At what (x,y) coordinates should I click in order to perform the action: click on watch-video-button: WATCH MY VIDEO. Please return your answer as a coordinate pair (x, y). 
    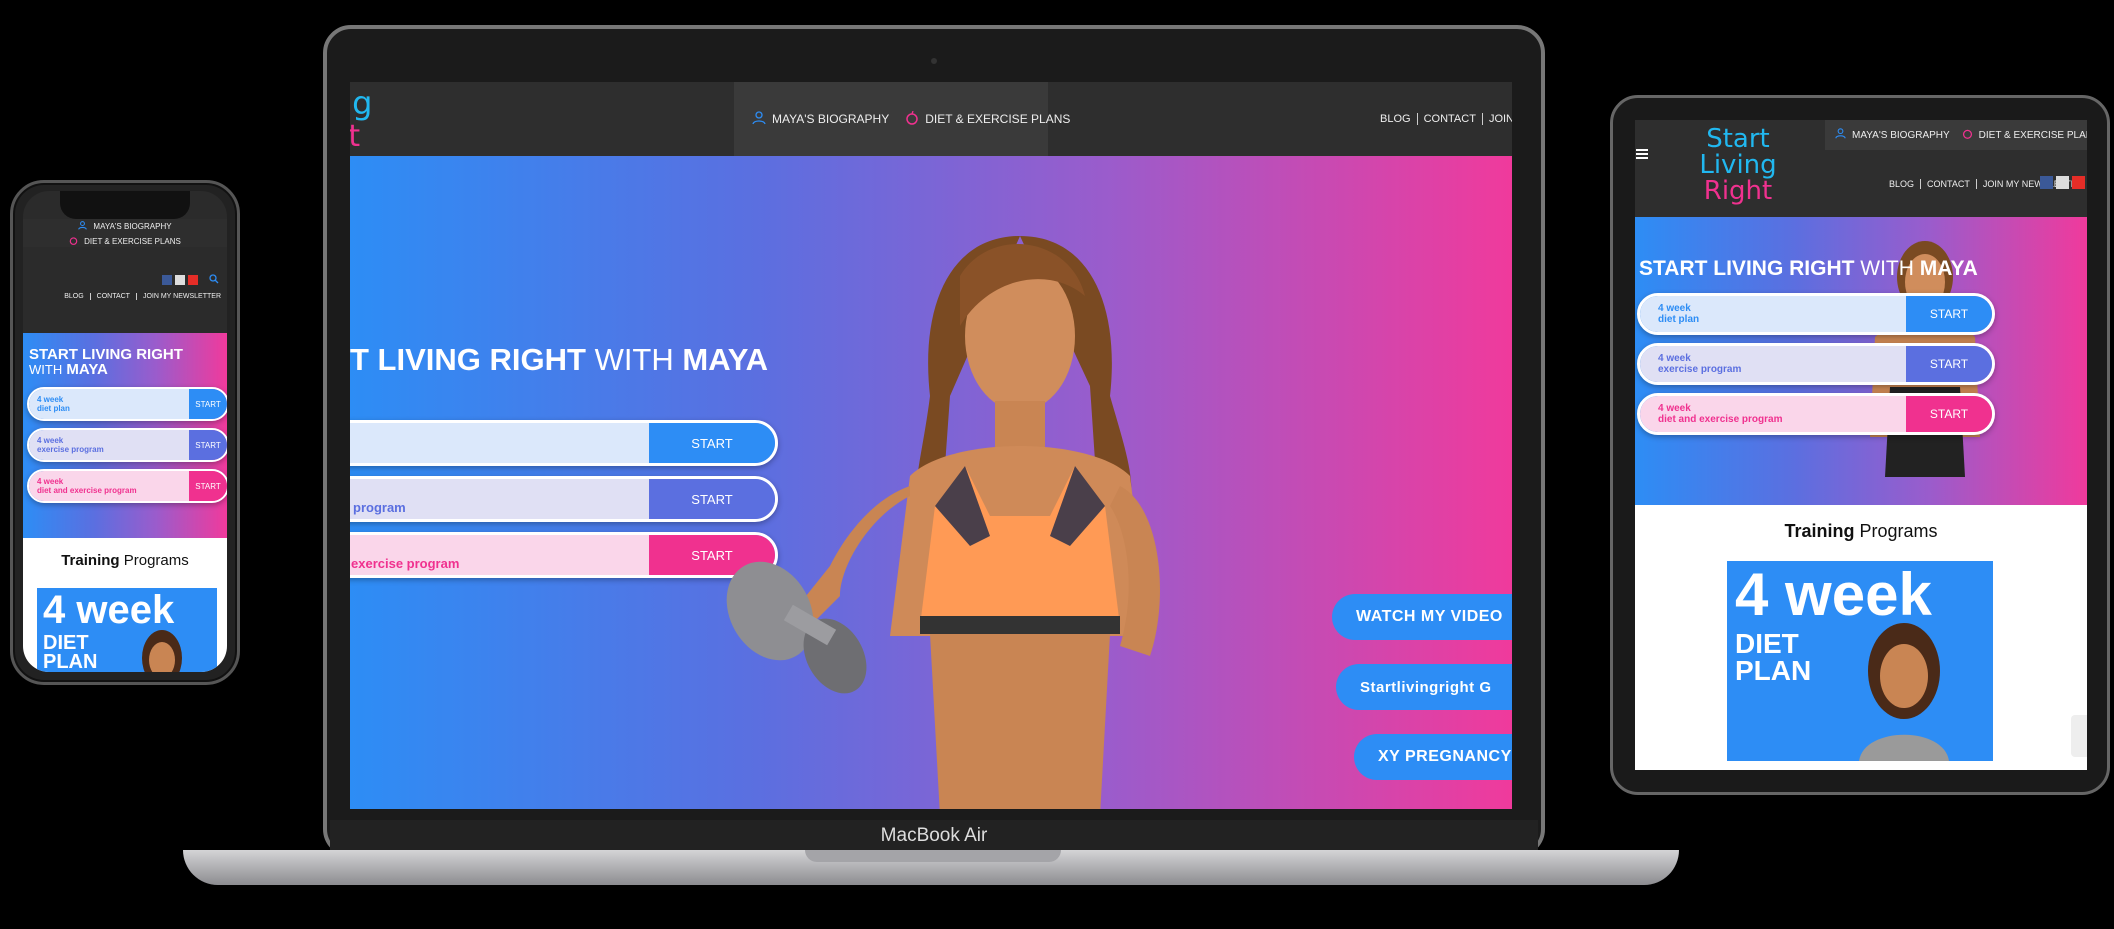
    Looking at the image, I should click on (1422, 617).